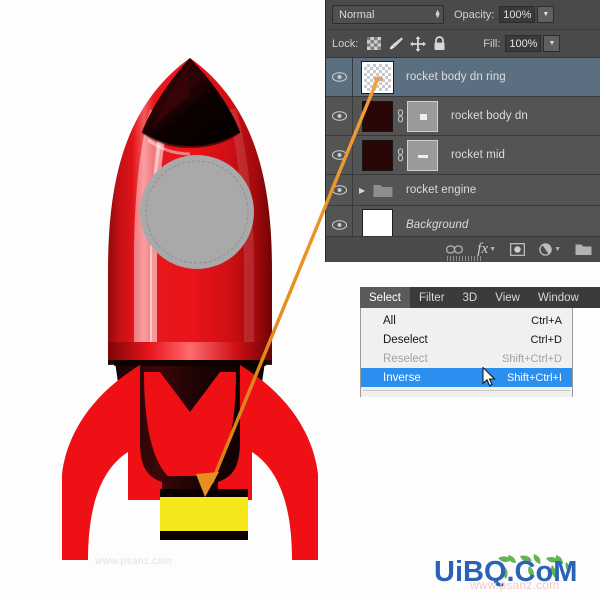 This screenshot has width=600, height=600. Describe the element at coordinates (389, 320) in the screenshot. I see `menu-item-label: All` at that location.